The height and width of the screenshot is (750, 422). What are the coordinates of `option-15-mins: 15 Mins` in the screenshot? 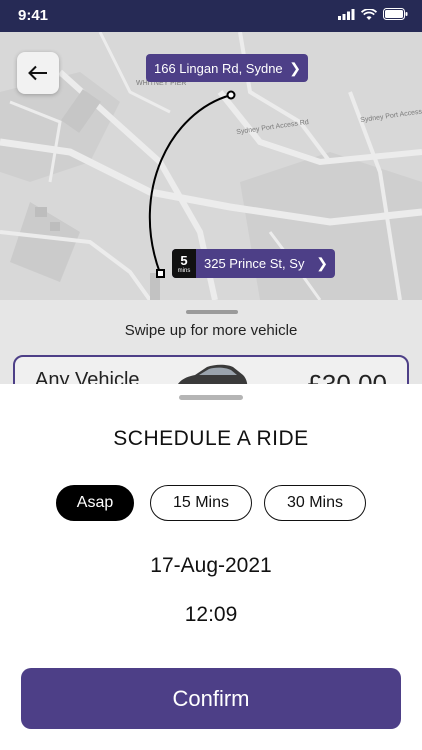 It's located at (201, 503).